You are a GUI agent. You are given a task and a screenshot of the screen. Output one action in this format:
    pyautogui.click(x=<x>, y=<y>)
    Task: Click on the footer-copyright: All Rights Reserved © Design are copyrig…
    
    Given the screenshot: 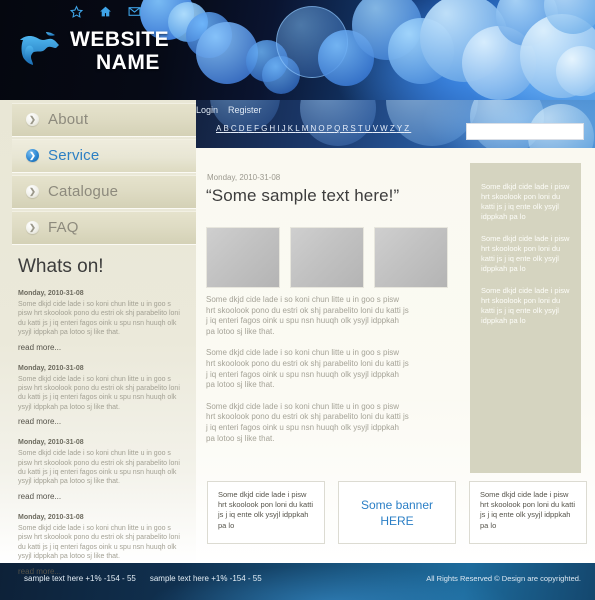 What is the action you would take?
    pyautogui.click(x=503, y=578)
    